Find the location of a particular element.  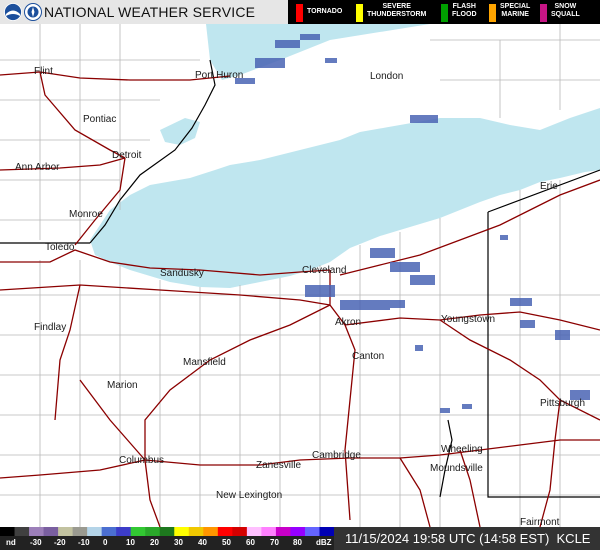

city-label: Moundsville is located at coordinates (456, 468).